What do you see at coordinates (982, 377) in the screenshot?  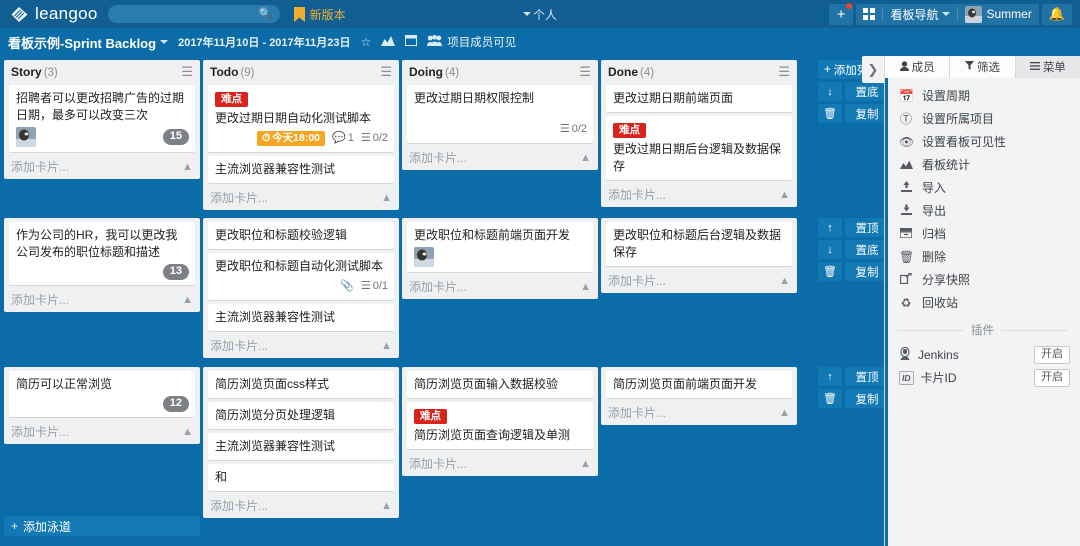 I see `plugin-card-id: ID 卡片ID 开启` at bounding box center [982, 377].